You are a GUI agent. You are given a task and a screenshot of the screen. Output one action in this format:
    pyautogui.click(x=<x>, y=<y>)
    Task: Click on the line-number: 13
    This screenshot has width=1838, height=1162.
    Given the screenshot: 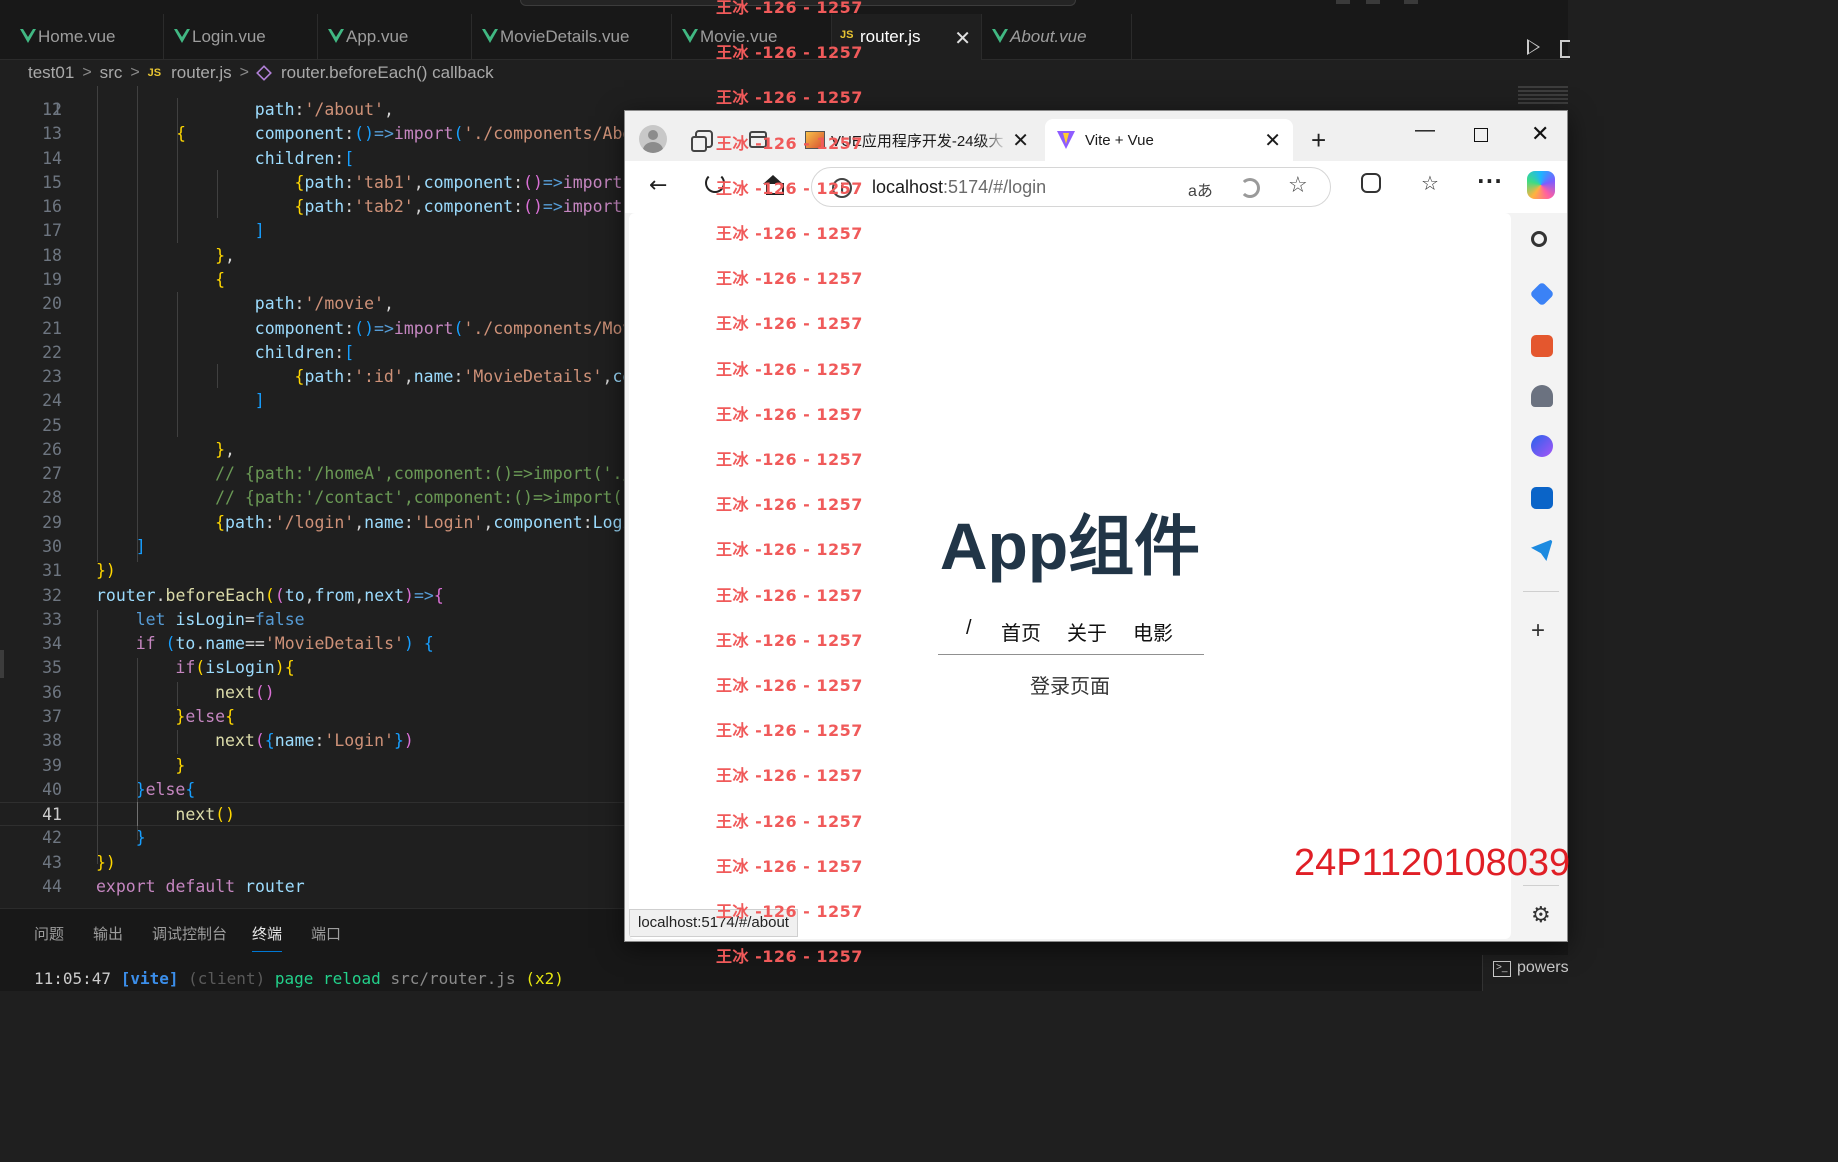 What is the action you would take?
    pyautogui.click(x=52, y=134)
    